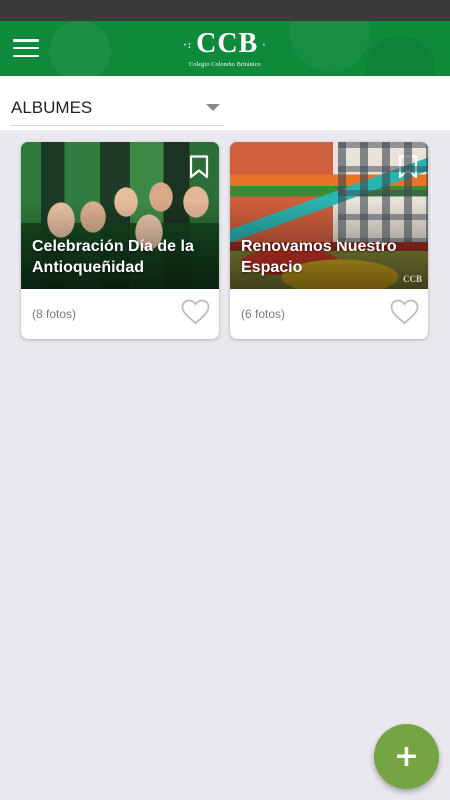  What do you see at coordinates (264, 45) in the screenshot?
I see `logo-dots-right: ·` at bounding box center [264, 45].